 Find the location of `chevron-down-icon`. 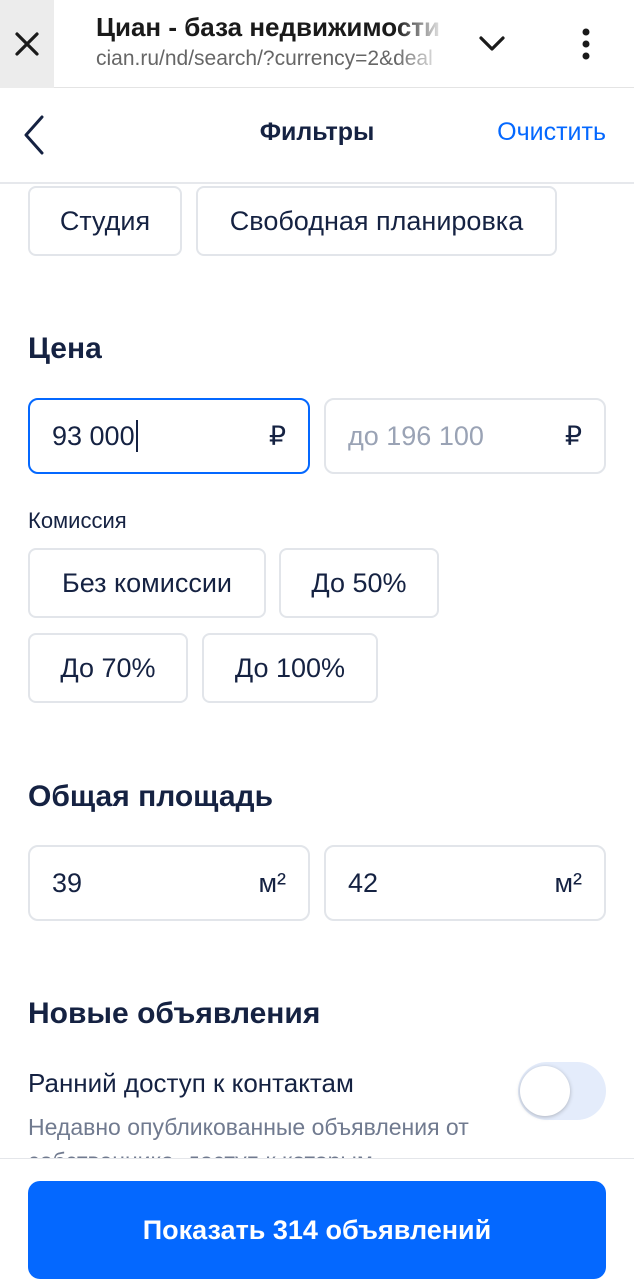

chevron-down-icon is located at coordinates (492, 43).